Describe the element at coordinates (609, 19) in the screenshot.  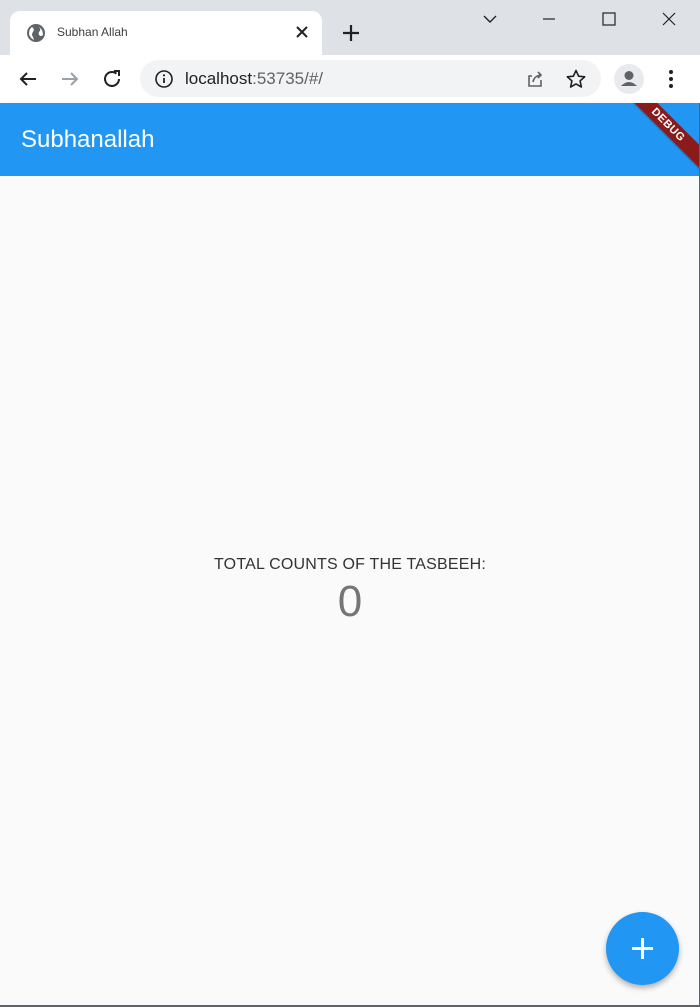
I see `maximize-icon` at that location.